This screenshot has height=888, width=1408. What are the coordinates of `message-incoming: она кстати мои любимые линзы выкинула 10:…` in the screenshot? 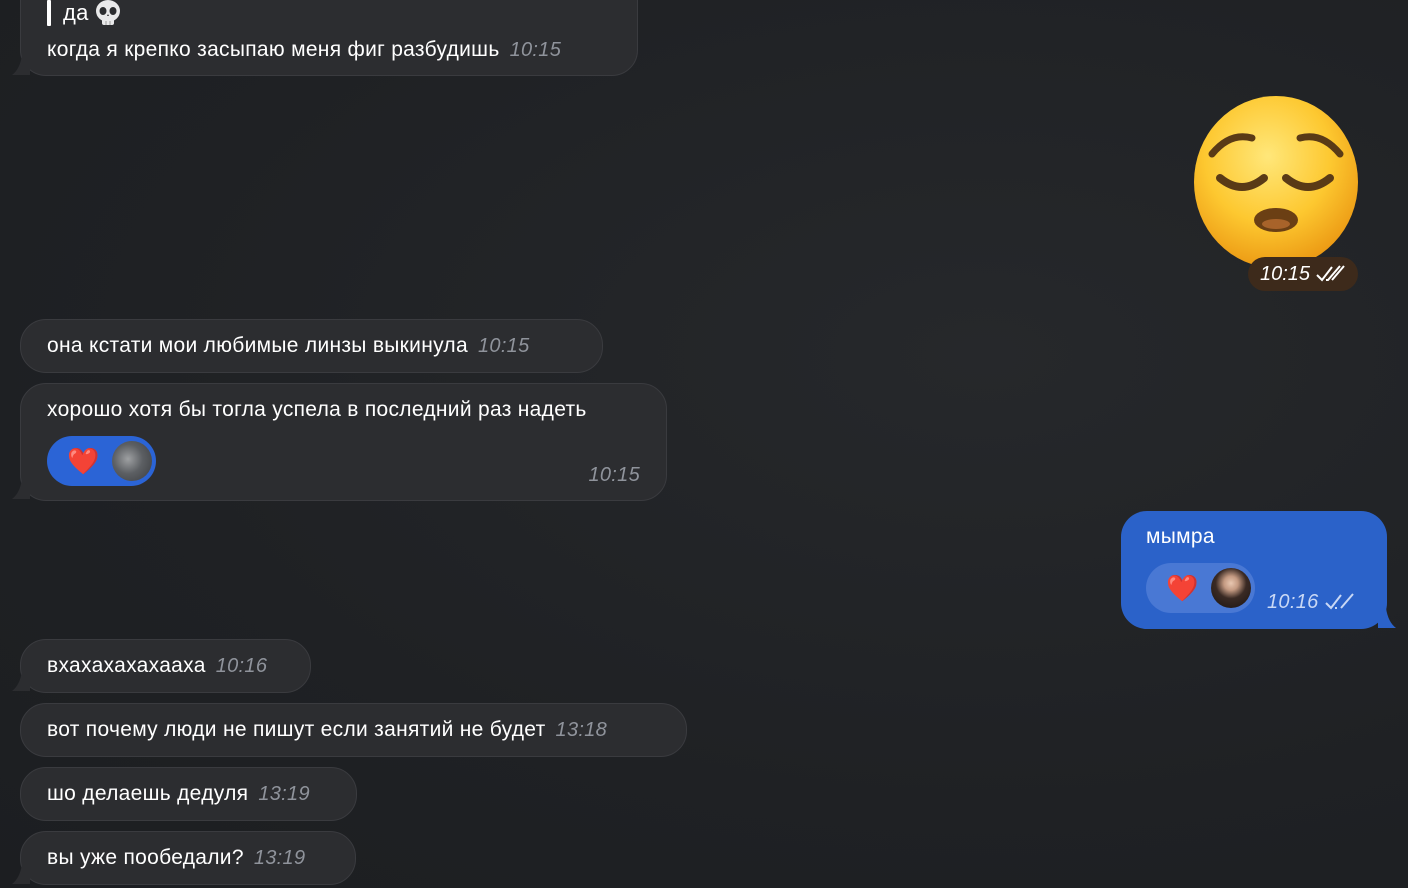 It's located at (311, 346).